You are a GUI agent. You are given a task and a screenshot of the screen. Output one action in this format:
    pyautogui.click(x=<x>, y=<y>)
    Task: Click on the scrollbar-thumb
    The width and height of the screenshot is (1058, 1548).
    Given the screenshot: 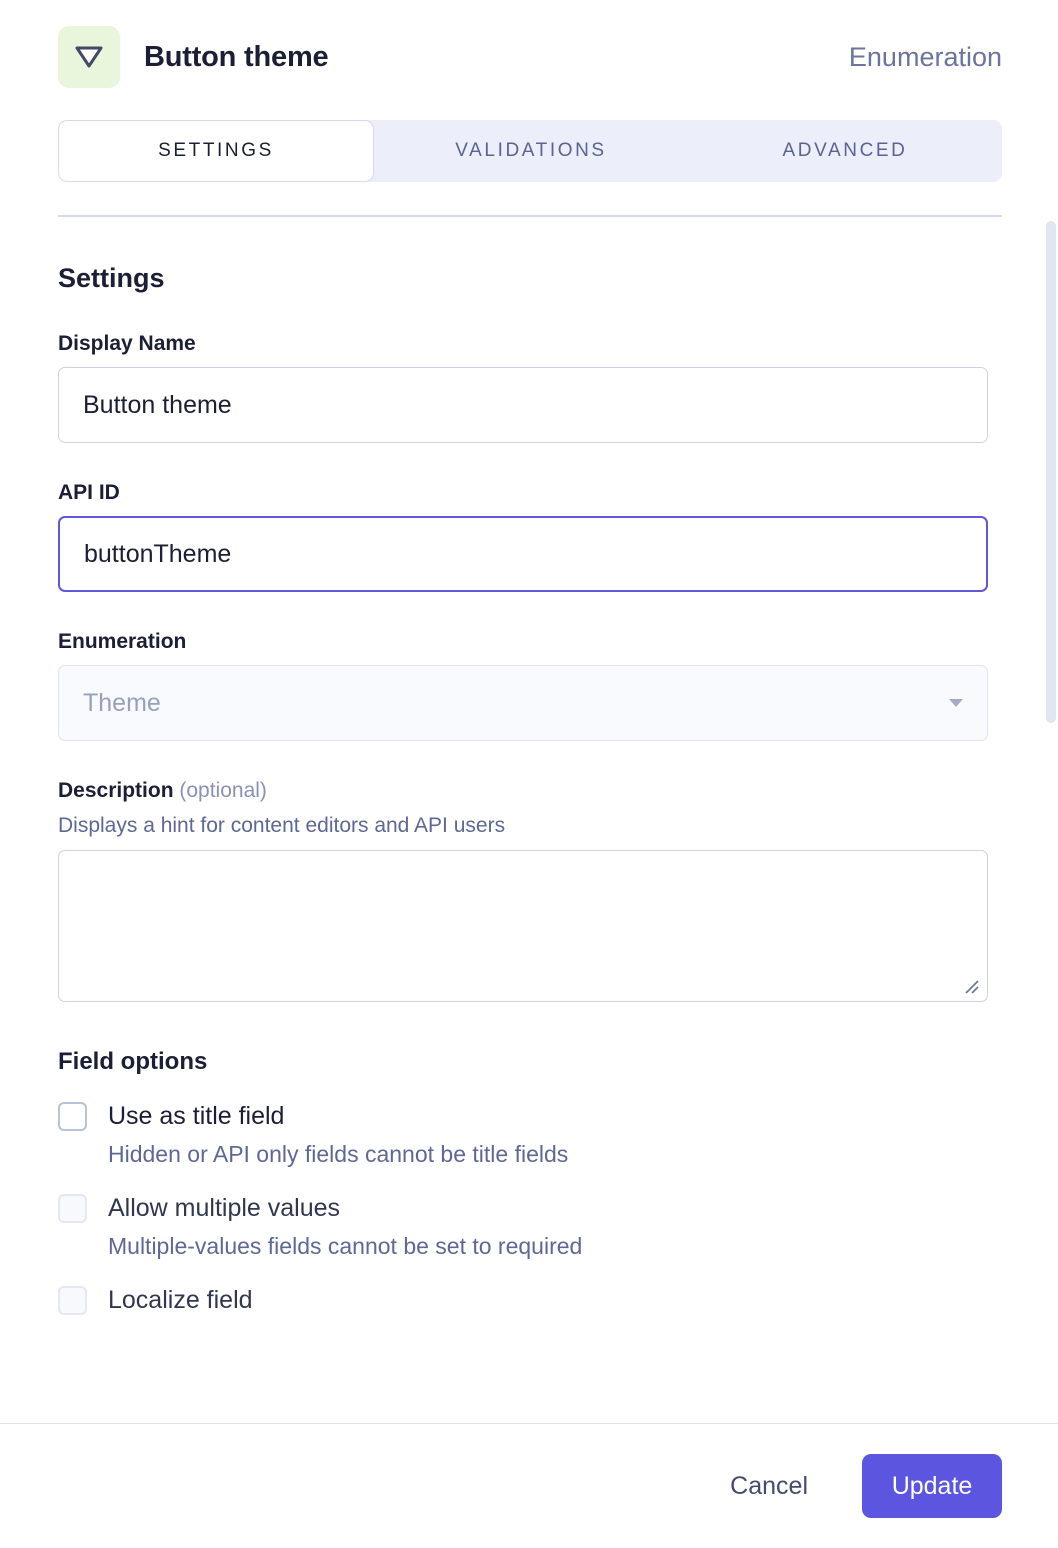 What is the action you would take?
    pyautogui.click(x=1051, y=472)
    